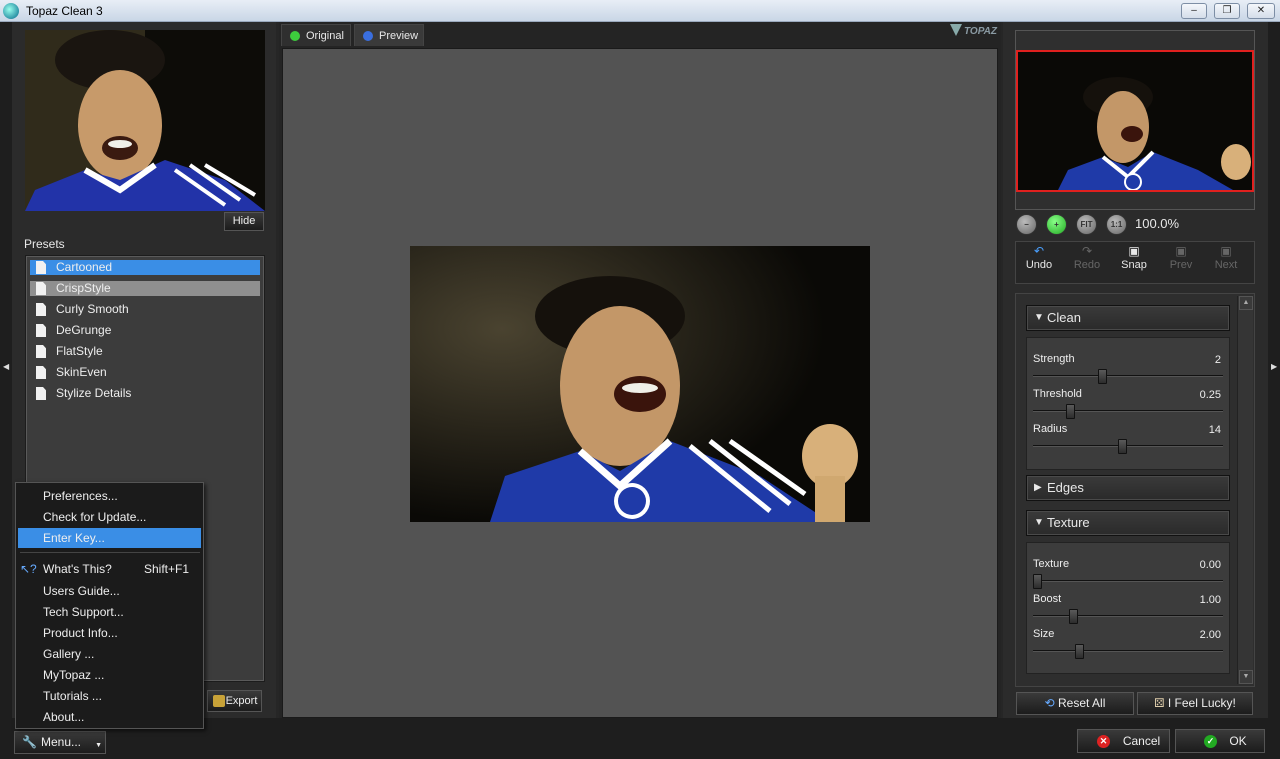  What do you see at coordinates (98, 745) in the screenshot?
I see `chevron-down-icon: ▼` at bounding box center [98, 745].